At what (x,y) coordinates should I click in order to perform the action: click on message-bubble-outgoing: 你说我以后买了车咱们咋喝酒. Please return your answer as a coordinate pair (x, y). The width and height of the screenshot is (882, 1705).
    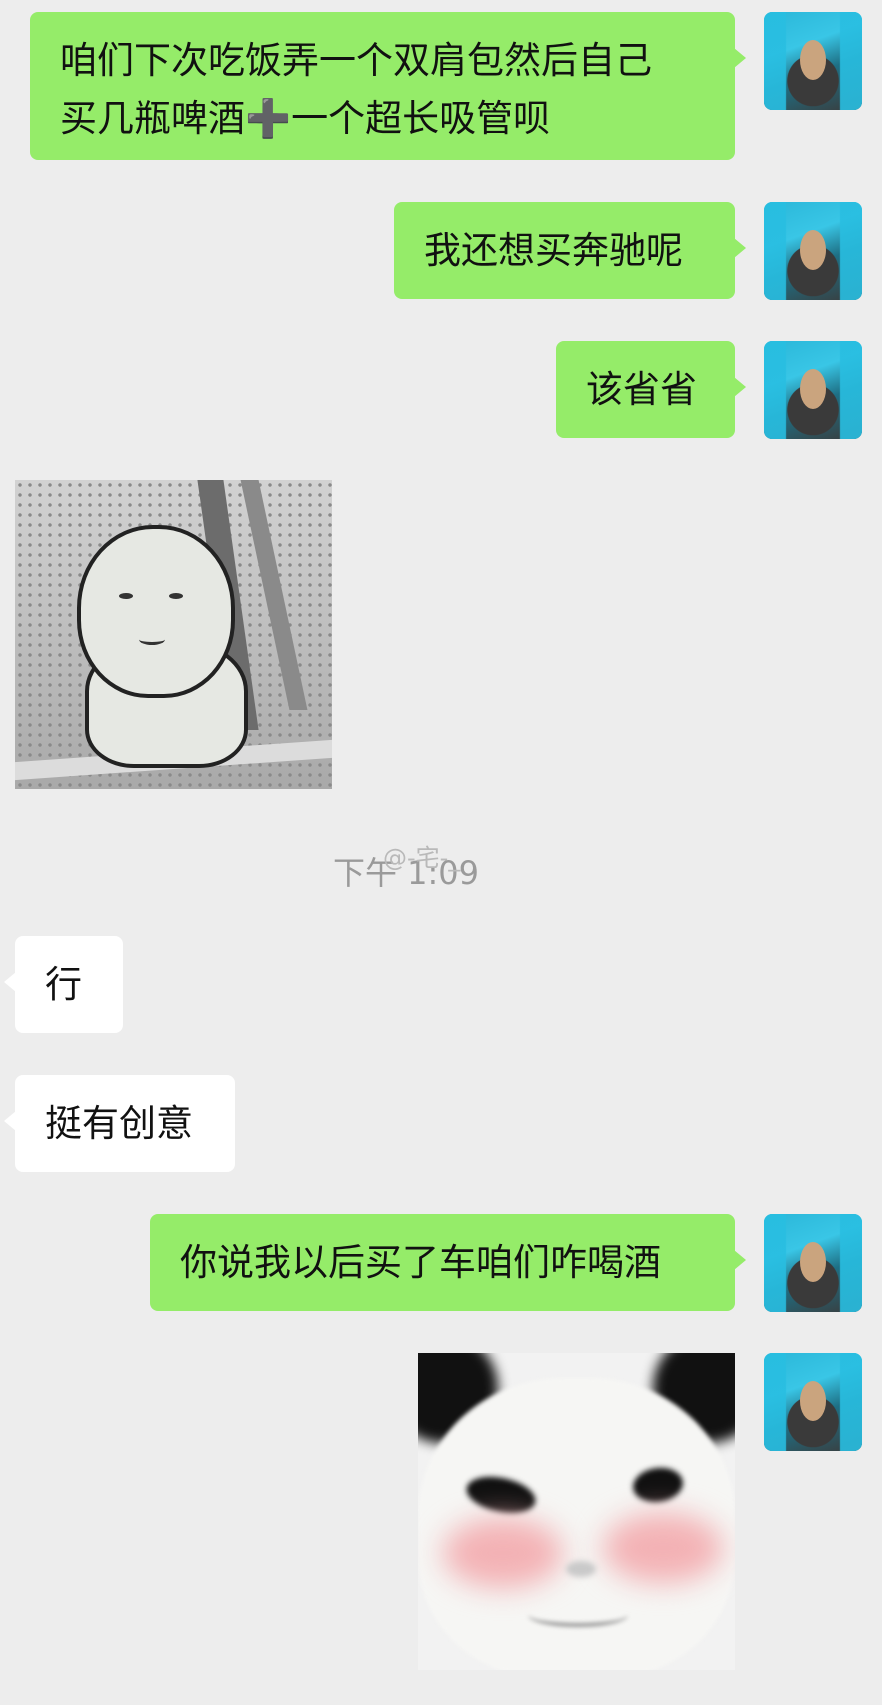
    Looking at the image, I should click on (448, 1262).